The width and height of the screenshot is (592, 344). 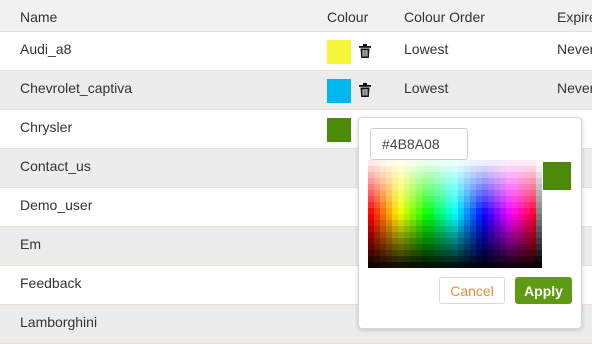 What do you see at coordinates (444, 17) in the screenshot?
I see `column-header-colour-order: Colour Order` at bounding box center [444, 17].